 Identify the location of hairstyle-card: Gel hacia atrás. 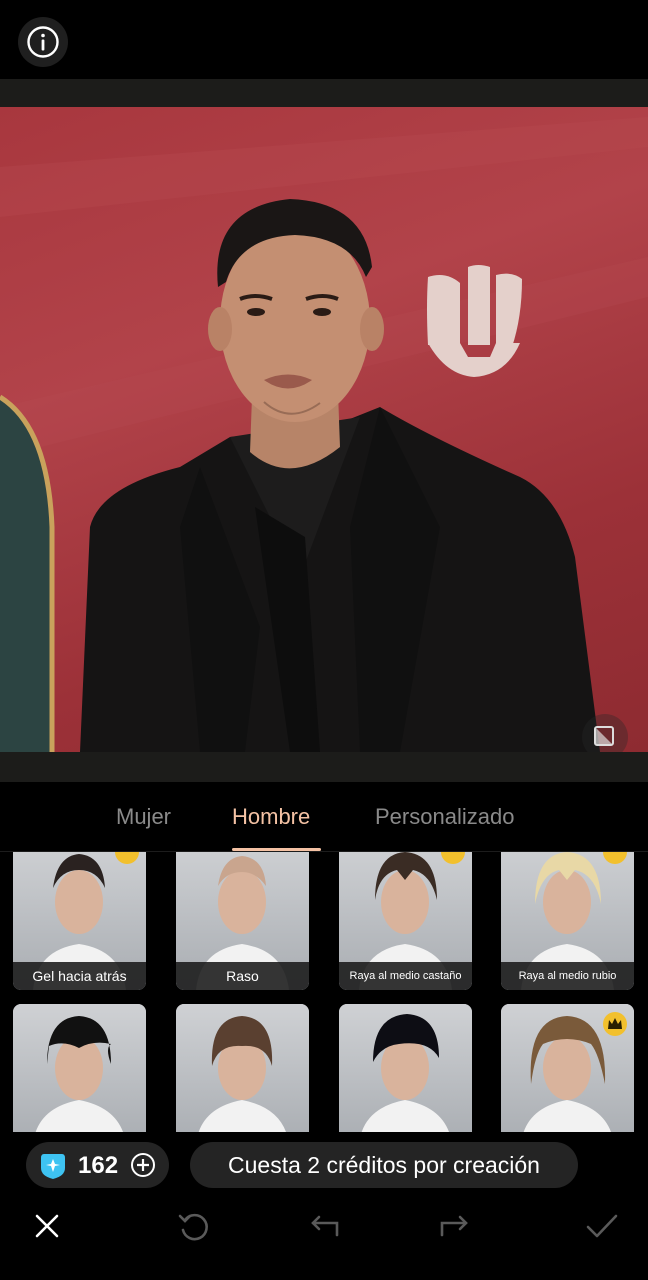
(79, 921).